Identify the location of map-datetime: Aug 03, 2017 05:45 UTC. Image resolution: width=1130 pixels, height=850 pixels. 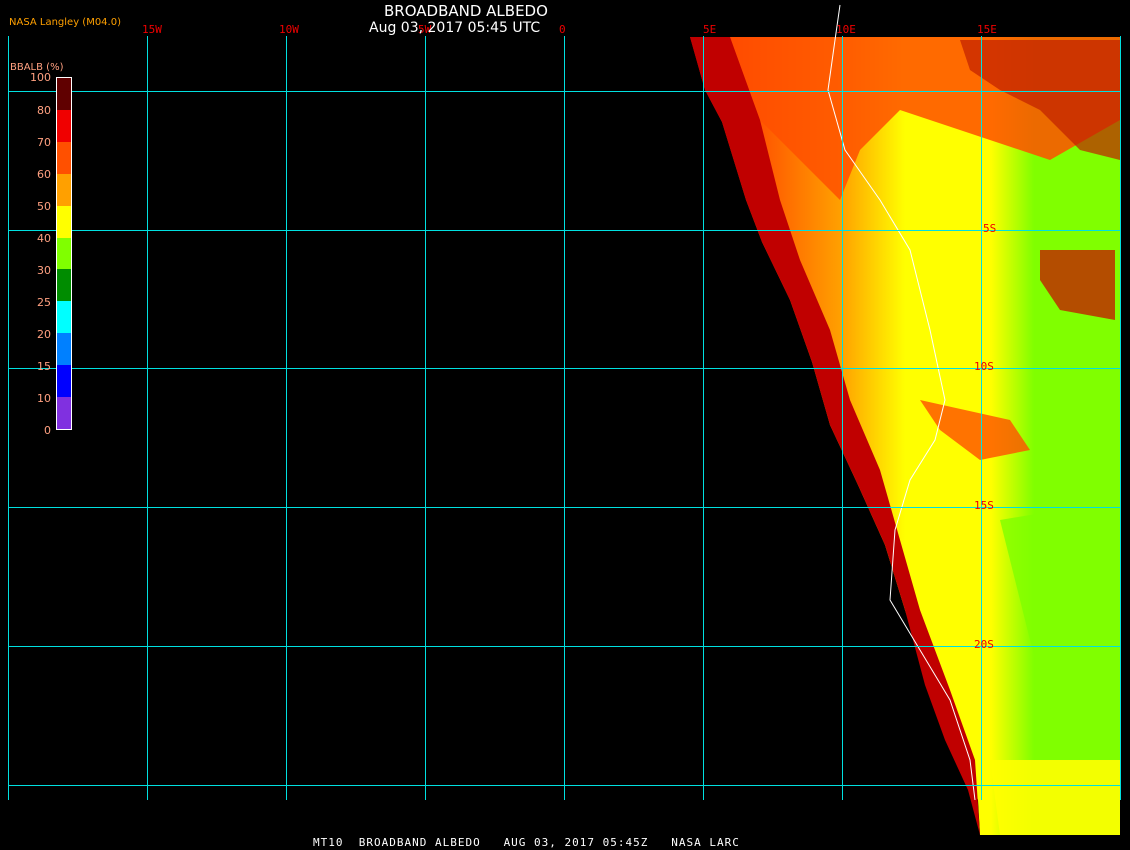
(455, 28).